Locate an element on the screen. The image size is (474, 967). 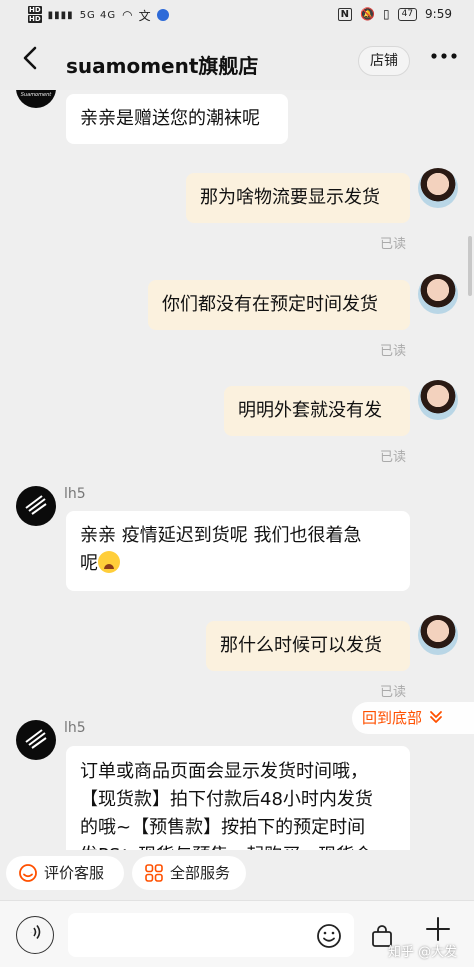
chevron-left-icon is located at coordinates (30, 58).